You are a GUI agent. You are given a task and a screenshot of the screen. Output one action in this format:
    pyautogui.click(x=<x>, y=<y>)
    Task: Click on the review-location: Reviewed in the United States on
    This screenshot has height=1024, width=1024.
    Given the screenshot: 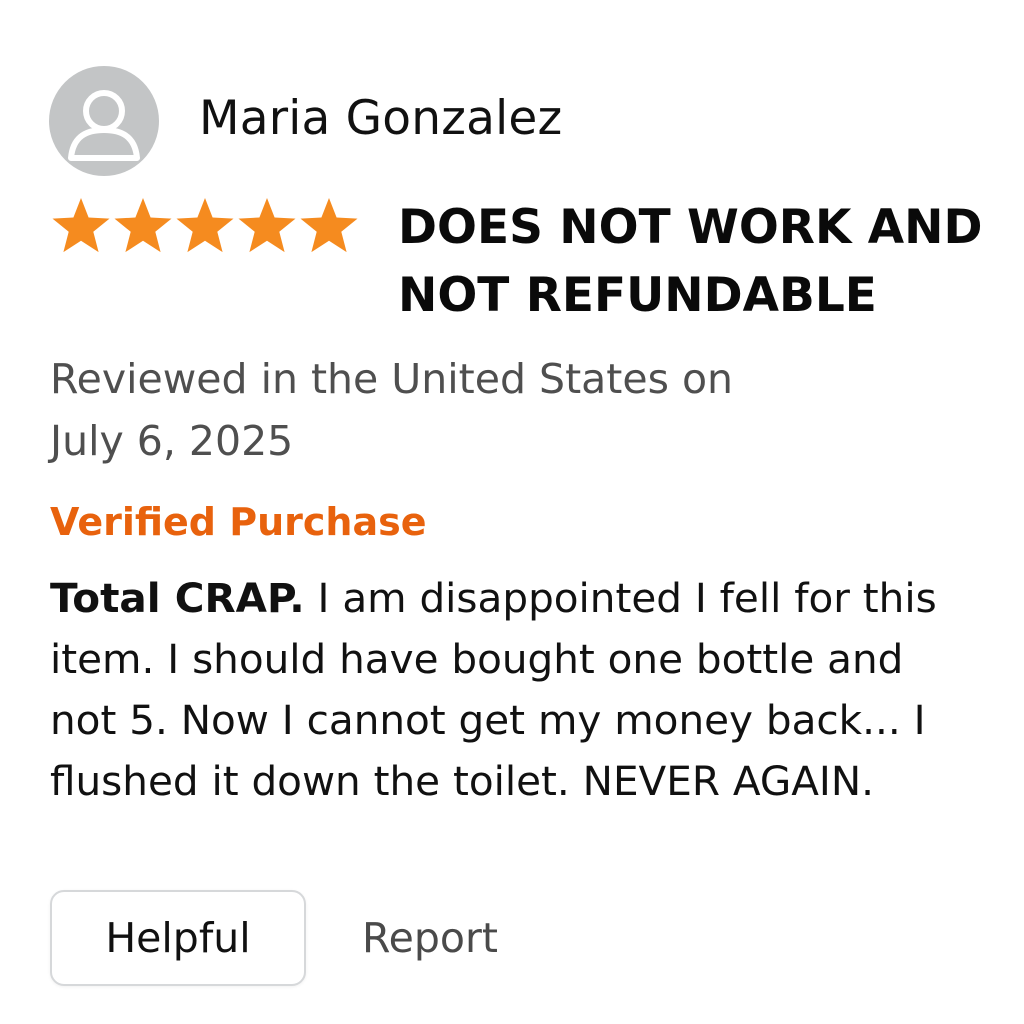 What is the action you would take?
    pyautogui.click(x=392, y=379)
    